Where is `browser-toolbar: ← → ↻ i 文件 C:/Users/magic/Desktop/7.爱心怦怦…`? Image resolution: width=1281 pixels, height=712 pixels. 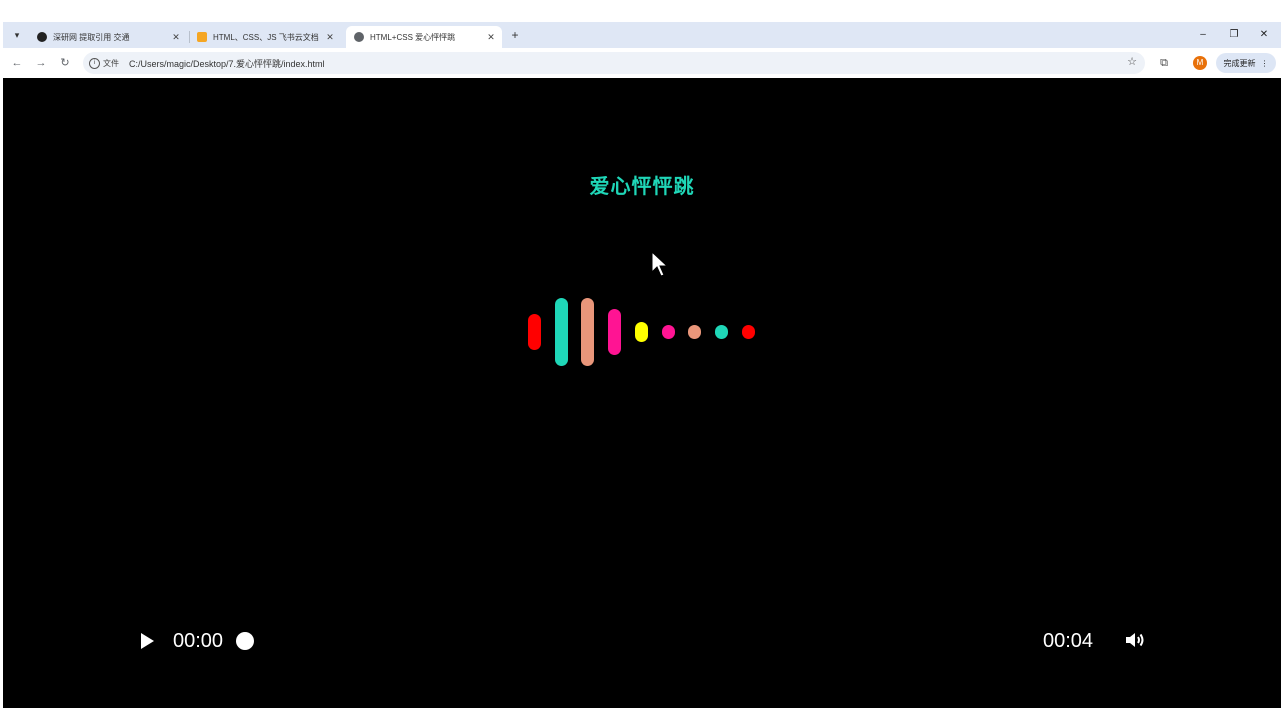 browser-toolbar: ← → ↻ i 文件 C:/Users/magic/Desktop/7.爱心怦怦… is located at coordinates (642, 63).